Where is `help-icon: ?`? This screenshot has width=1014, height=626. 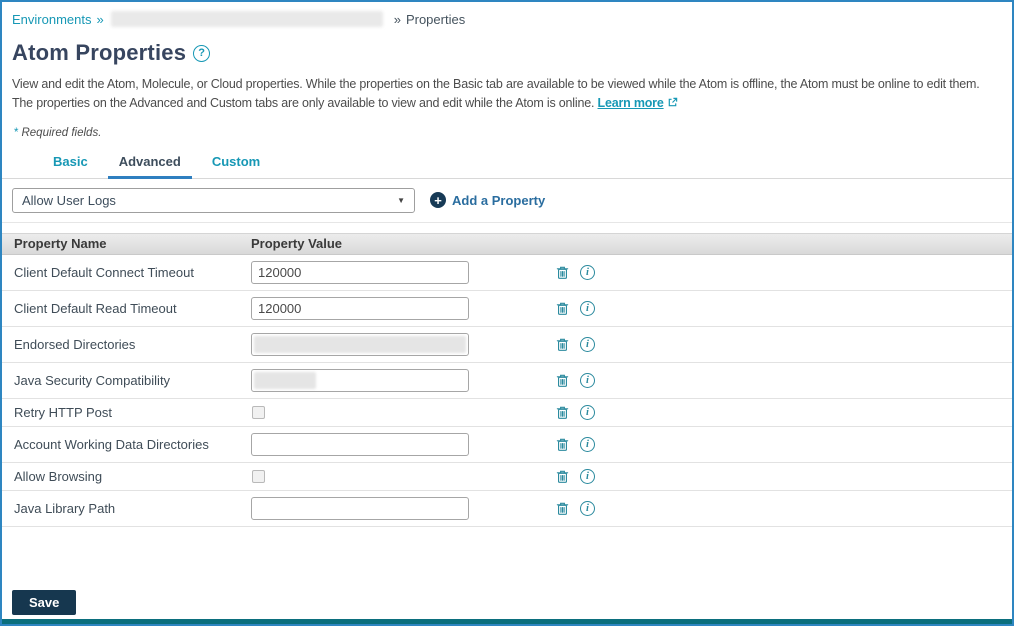
help-icon: ? is located at coordinates (202, 53).